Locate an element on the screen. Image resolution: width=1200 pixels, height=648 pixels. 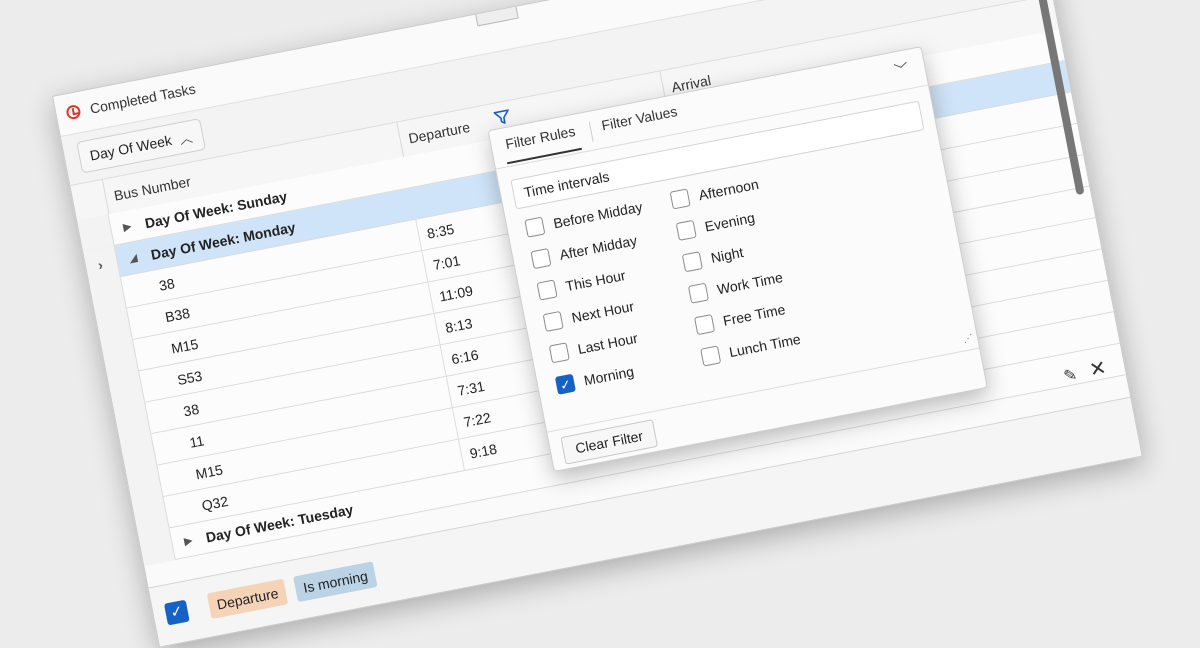
option-this-hour: This Hour is located at coordinates (581, 286).